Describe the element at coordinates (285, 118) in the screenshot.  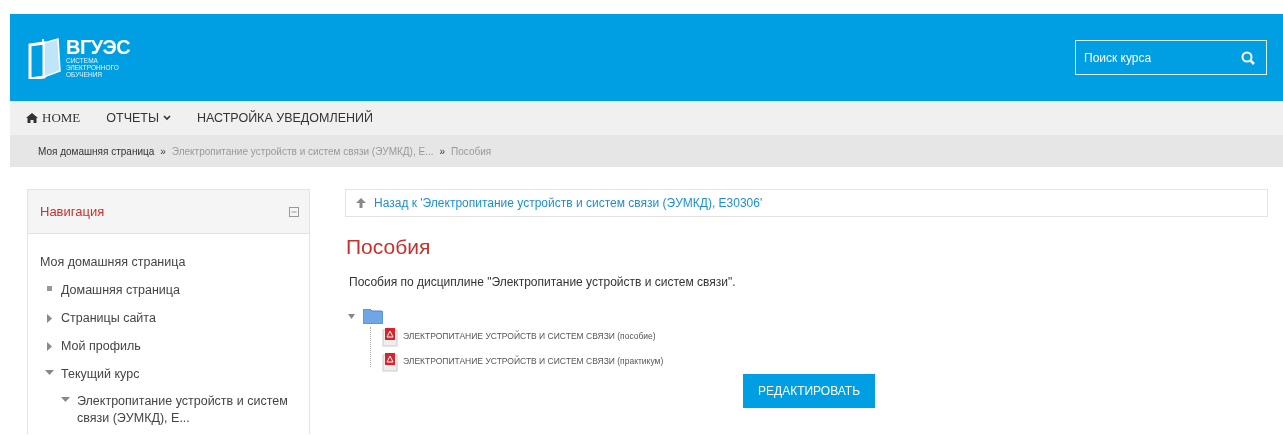
I see `menu-link: НАСТРОЙКА УВЕДОМЛЕНИЙ` at that location.